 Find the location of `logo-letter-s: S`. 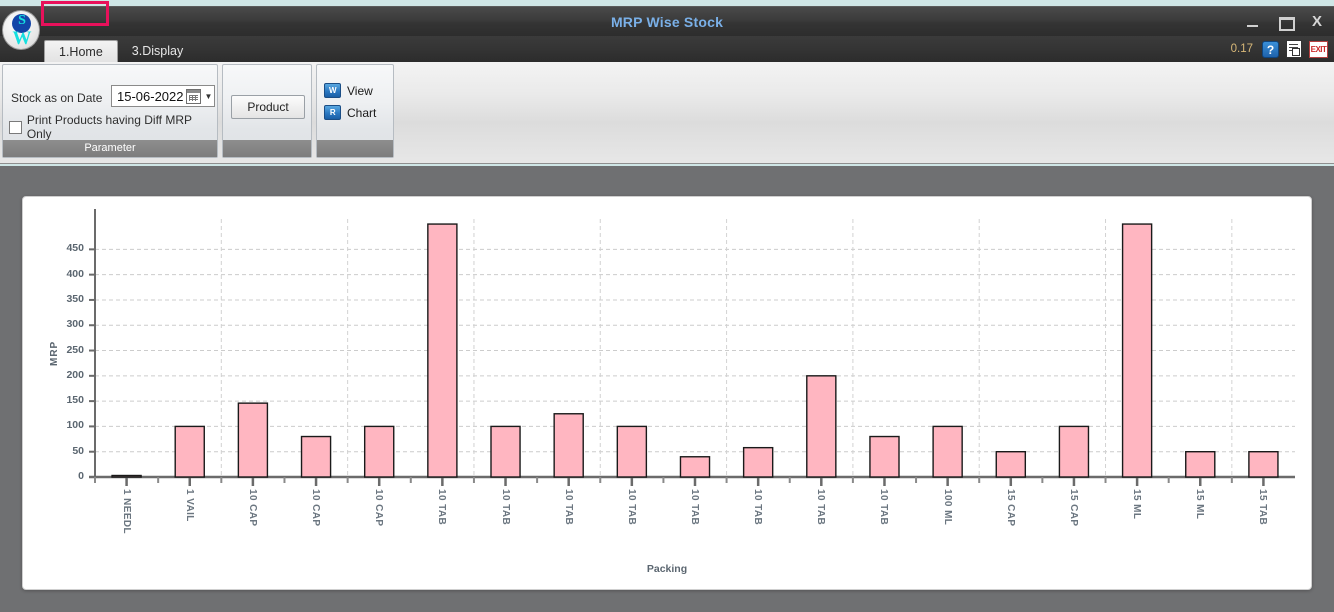

logo-letter-s: S is located at coordinates (22, 20).